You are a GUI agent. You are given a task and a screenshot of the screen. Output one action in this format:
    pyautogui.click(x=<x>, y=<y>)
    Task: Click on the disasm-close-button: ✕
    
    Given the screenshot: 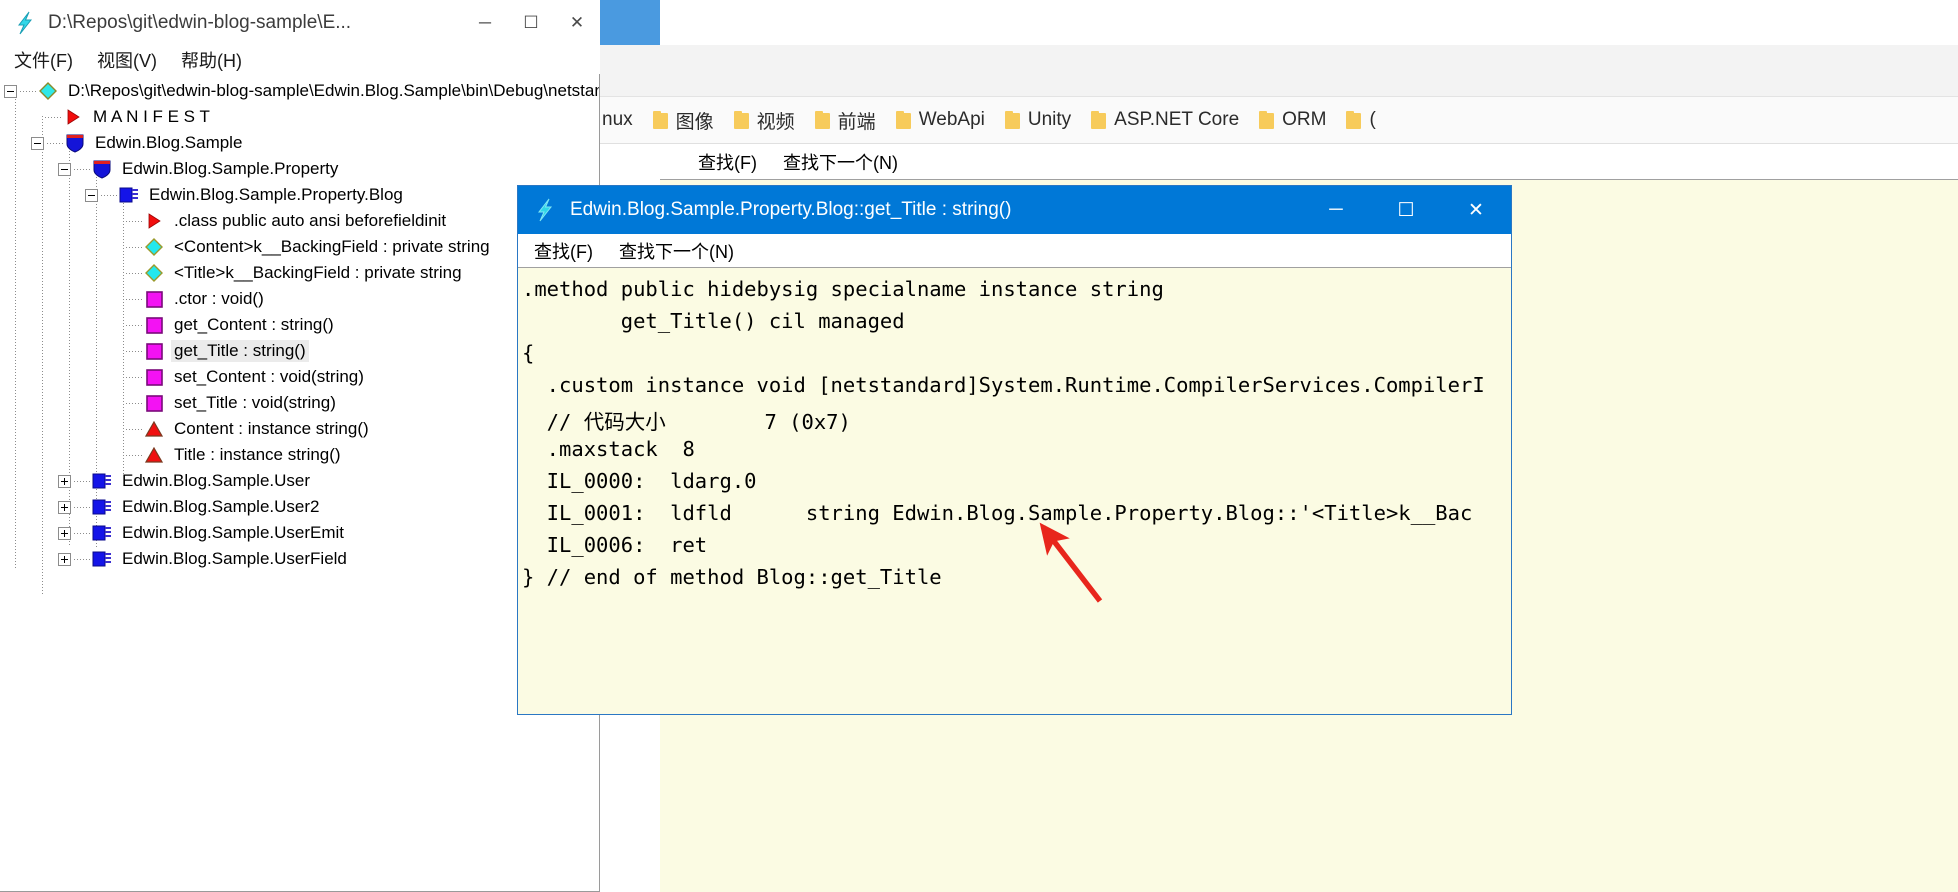 What is the action you would take?
    pyautogui.click(x=1476, y=210)
    